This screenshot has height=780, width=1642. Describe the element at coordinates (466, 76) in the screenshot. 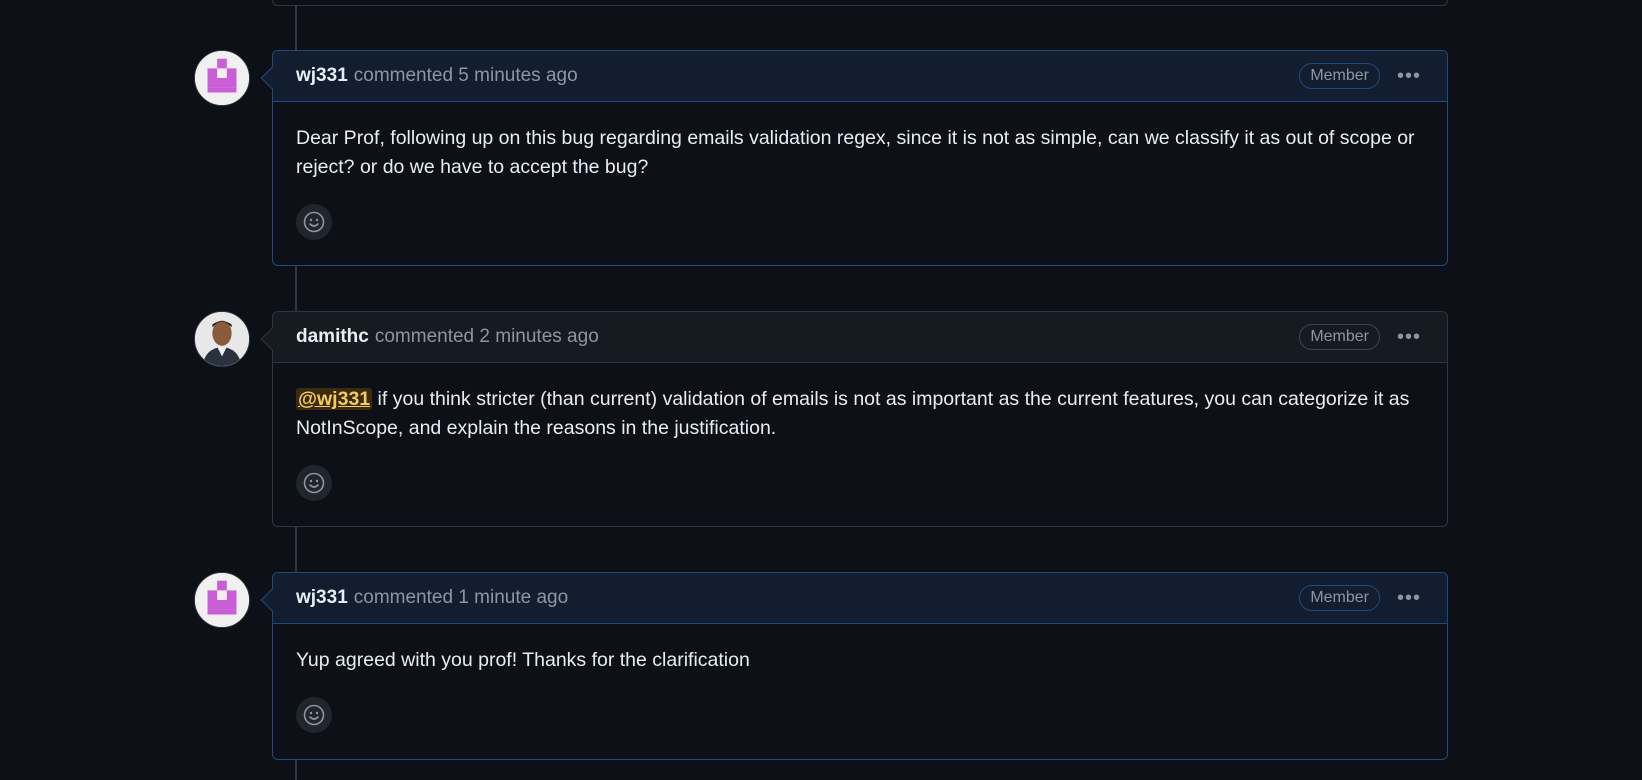

I see `comment-timestamp: commented 5 minutes ago` at that location.